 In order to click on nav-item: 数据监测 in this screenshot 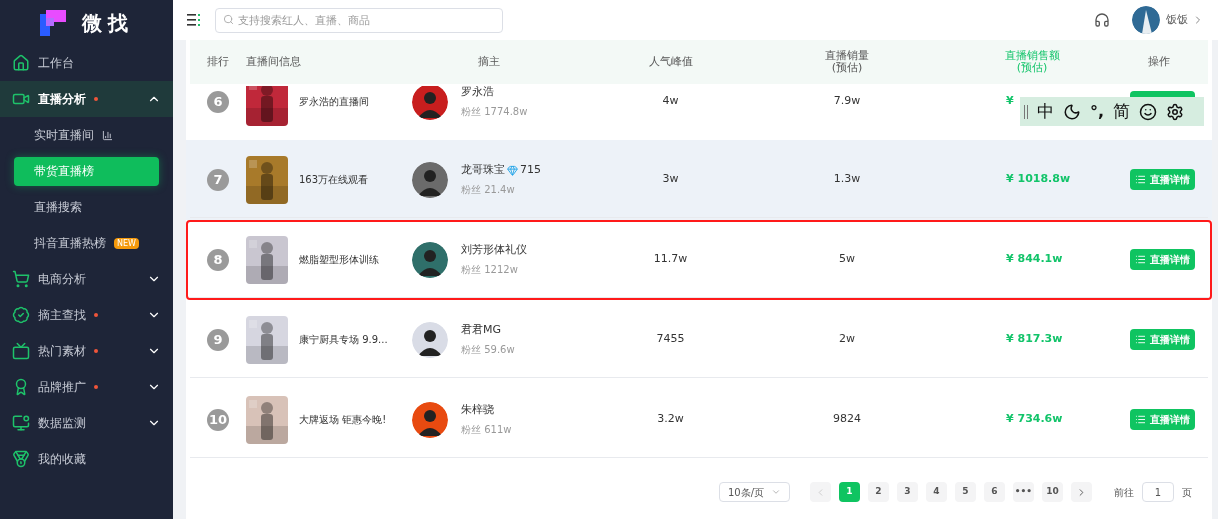, I will do `click(86, 423)`.